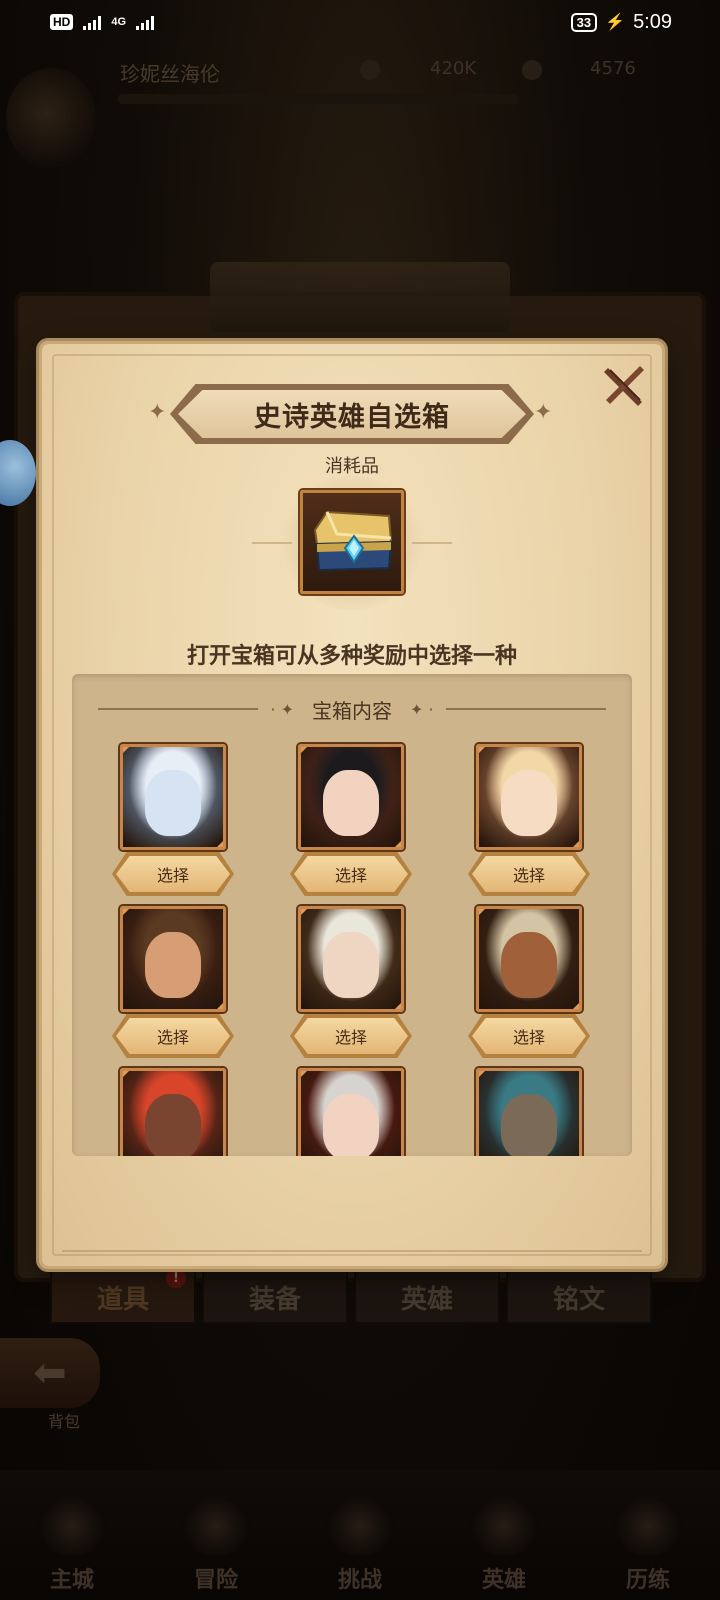  What do you see at coordinates (352, 542) in the screenshot?
I see `treasure-chest-icon` at bounding box center [352, 542].